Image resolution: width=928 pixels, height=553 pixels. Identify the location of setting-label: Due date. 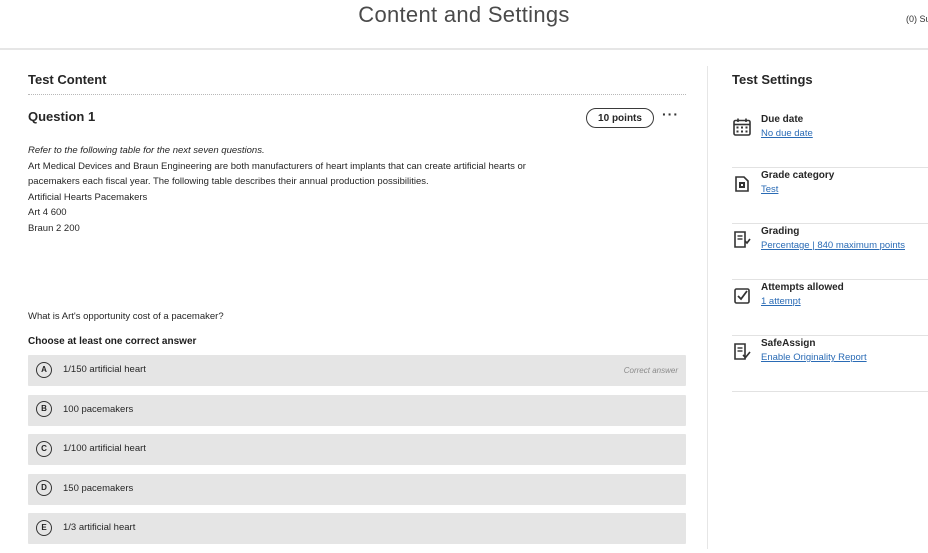
(782, 119).